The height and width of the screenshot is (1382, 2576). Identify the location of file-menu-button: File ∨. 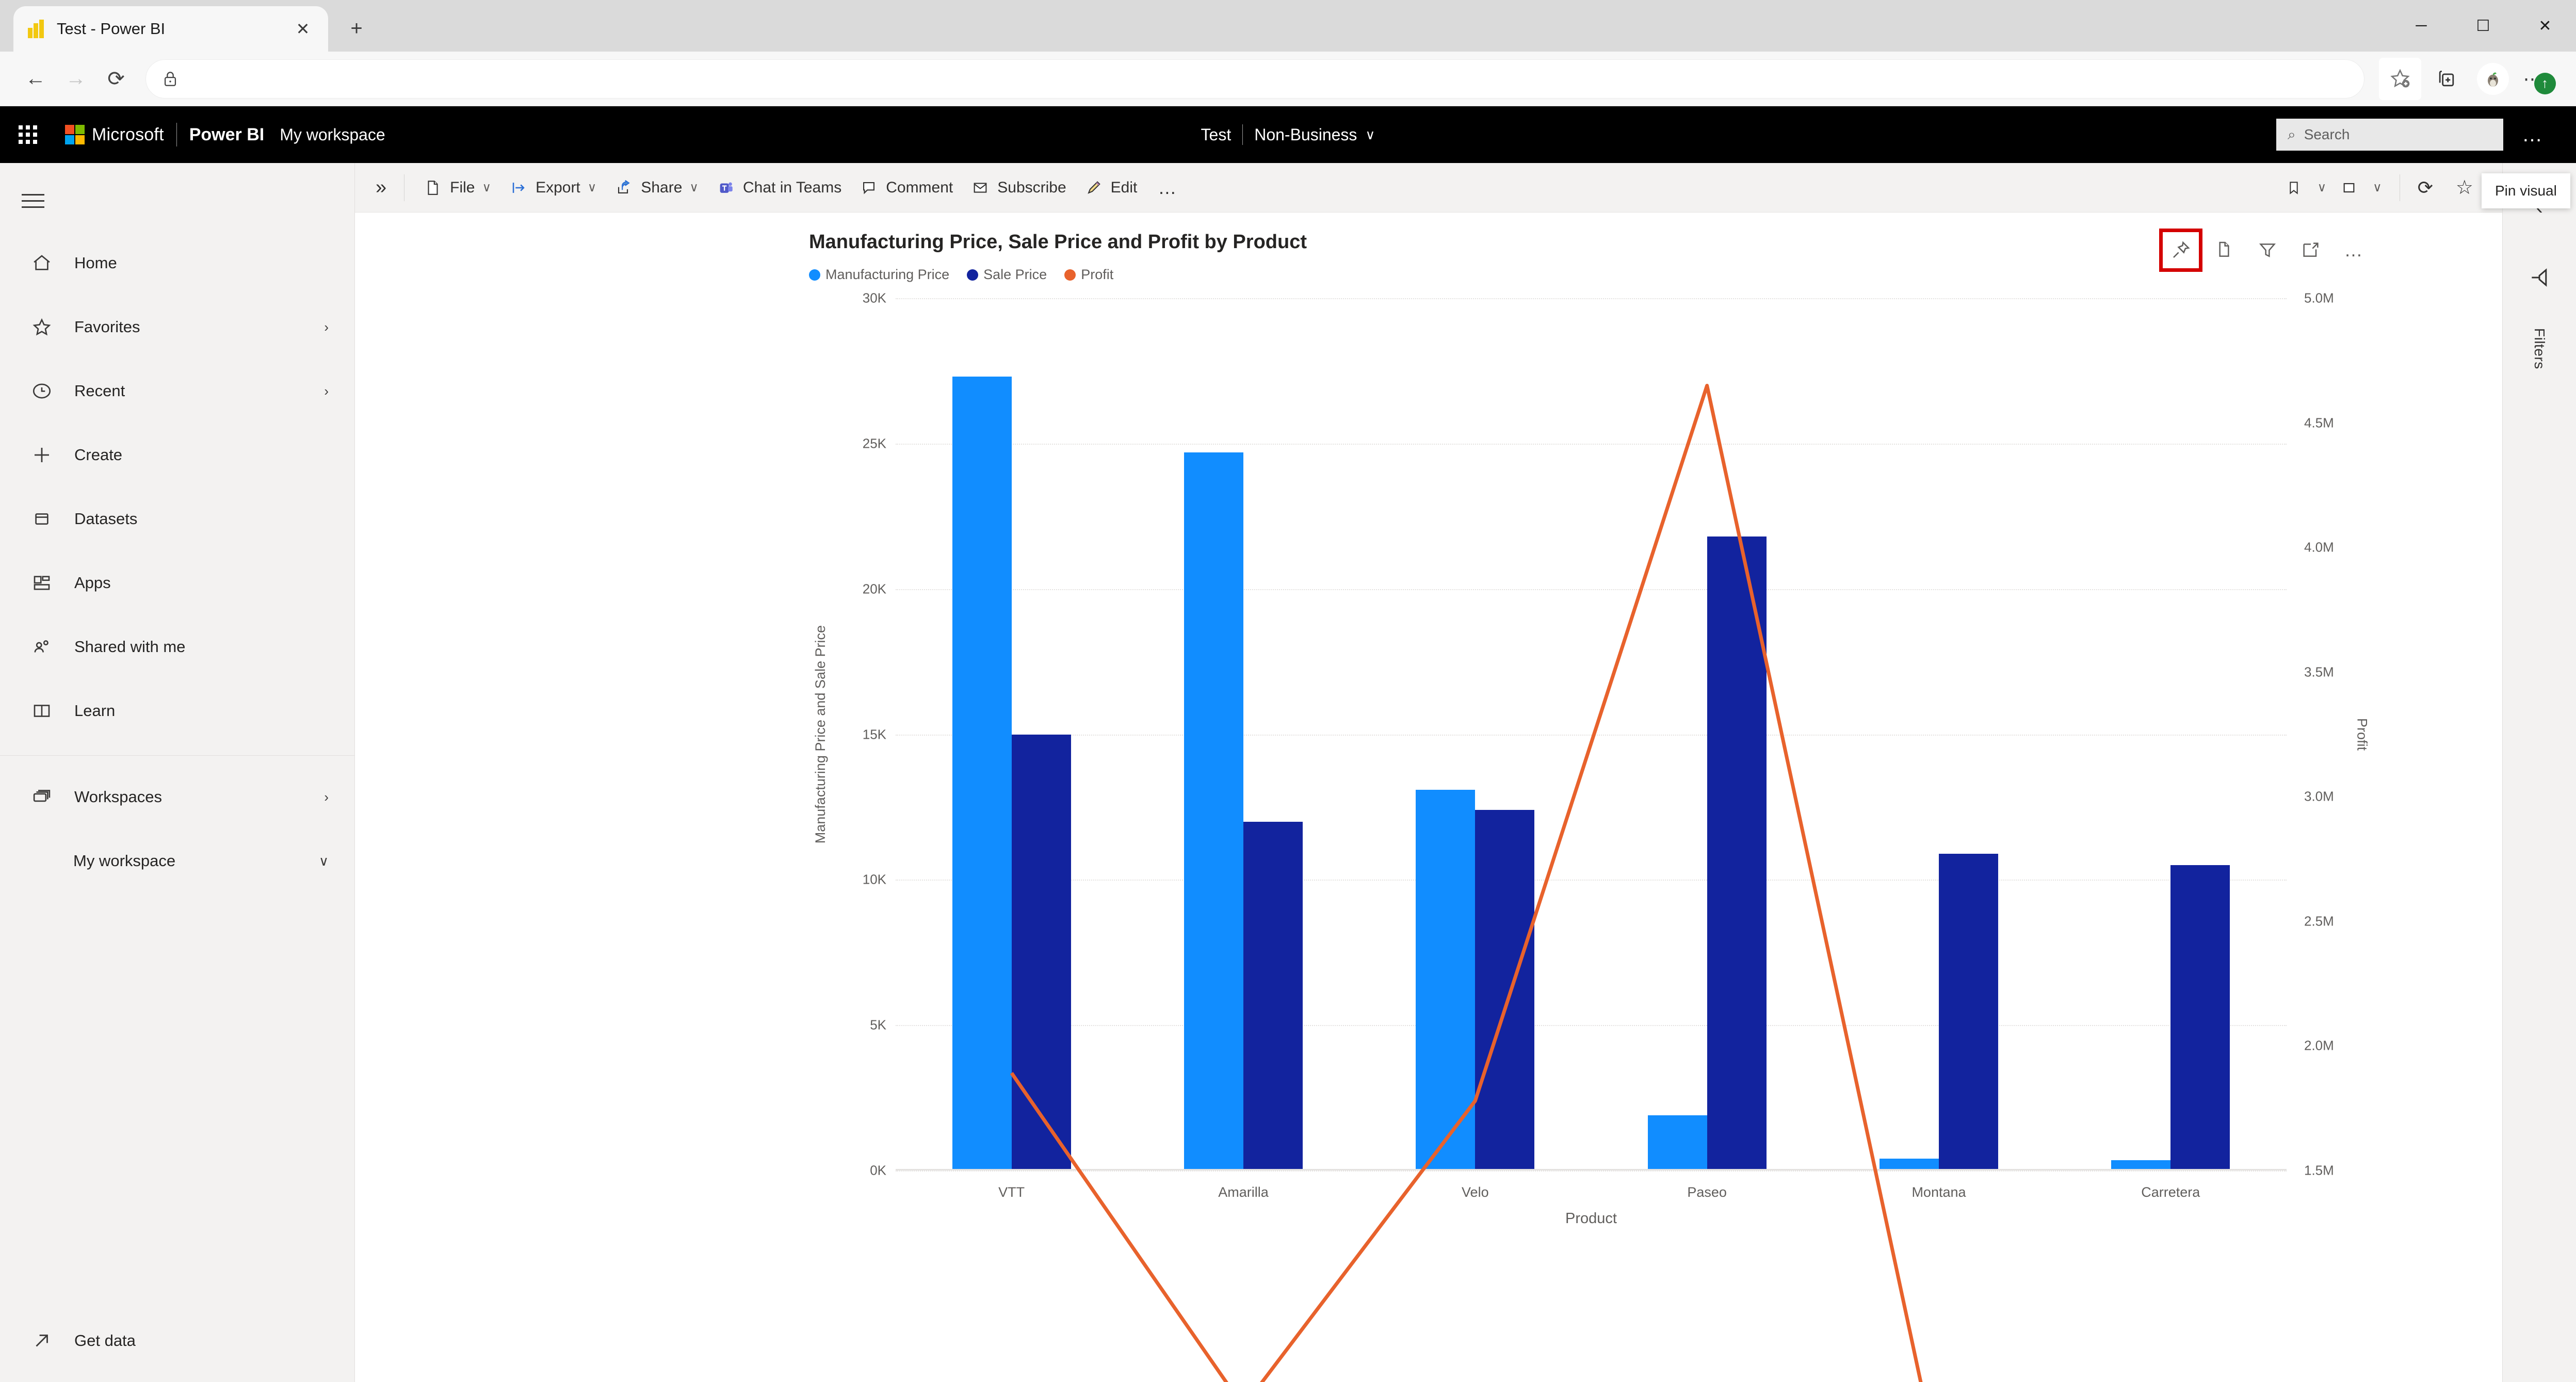
(457, 187).